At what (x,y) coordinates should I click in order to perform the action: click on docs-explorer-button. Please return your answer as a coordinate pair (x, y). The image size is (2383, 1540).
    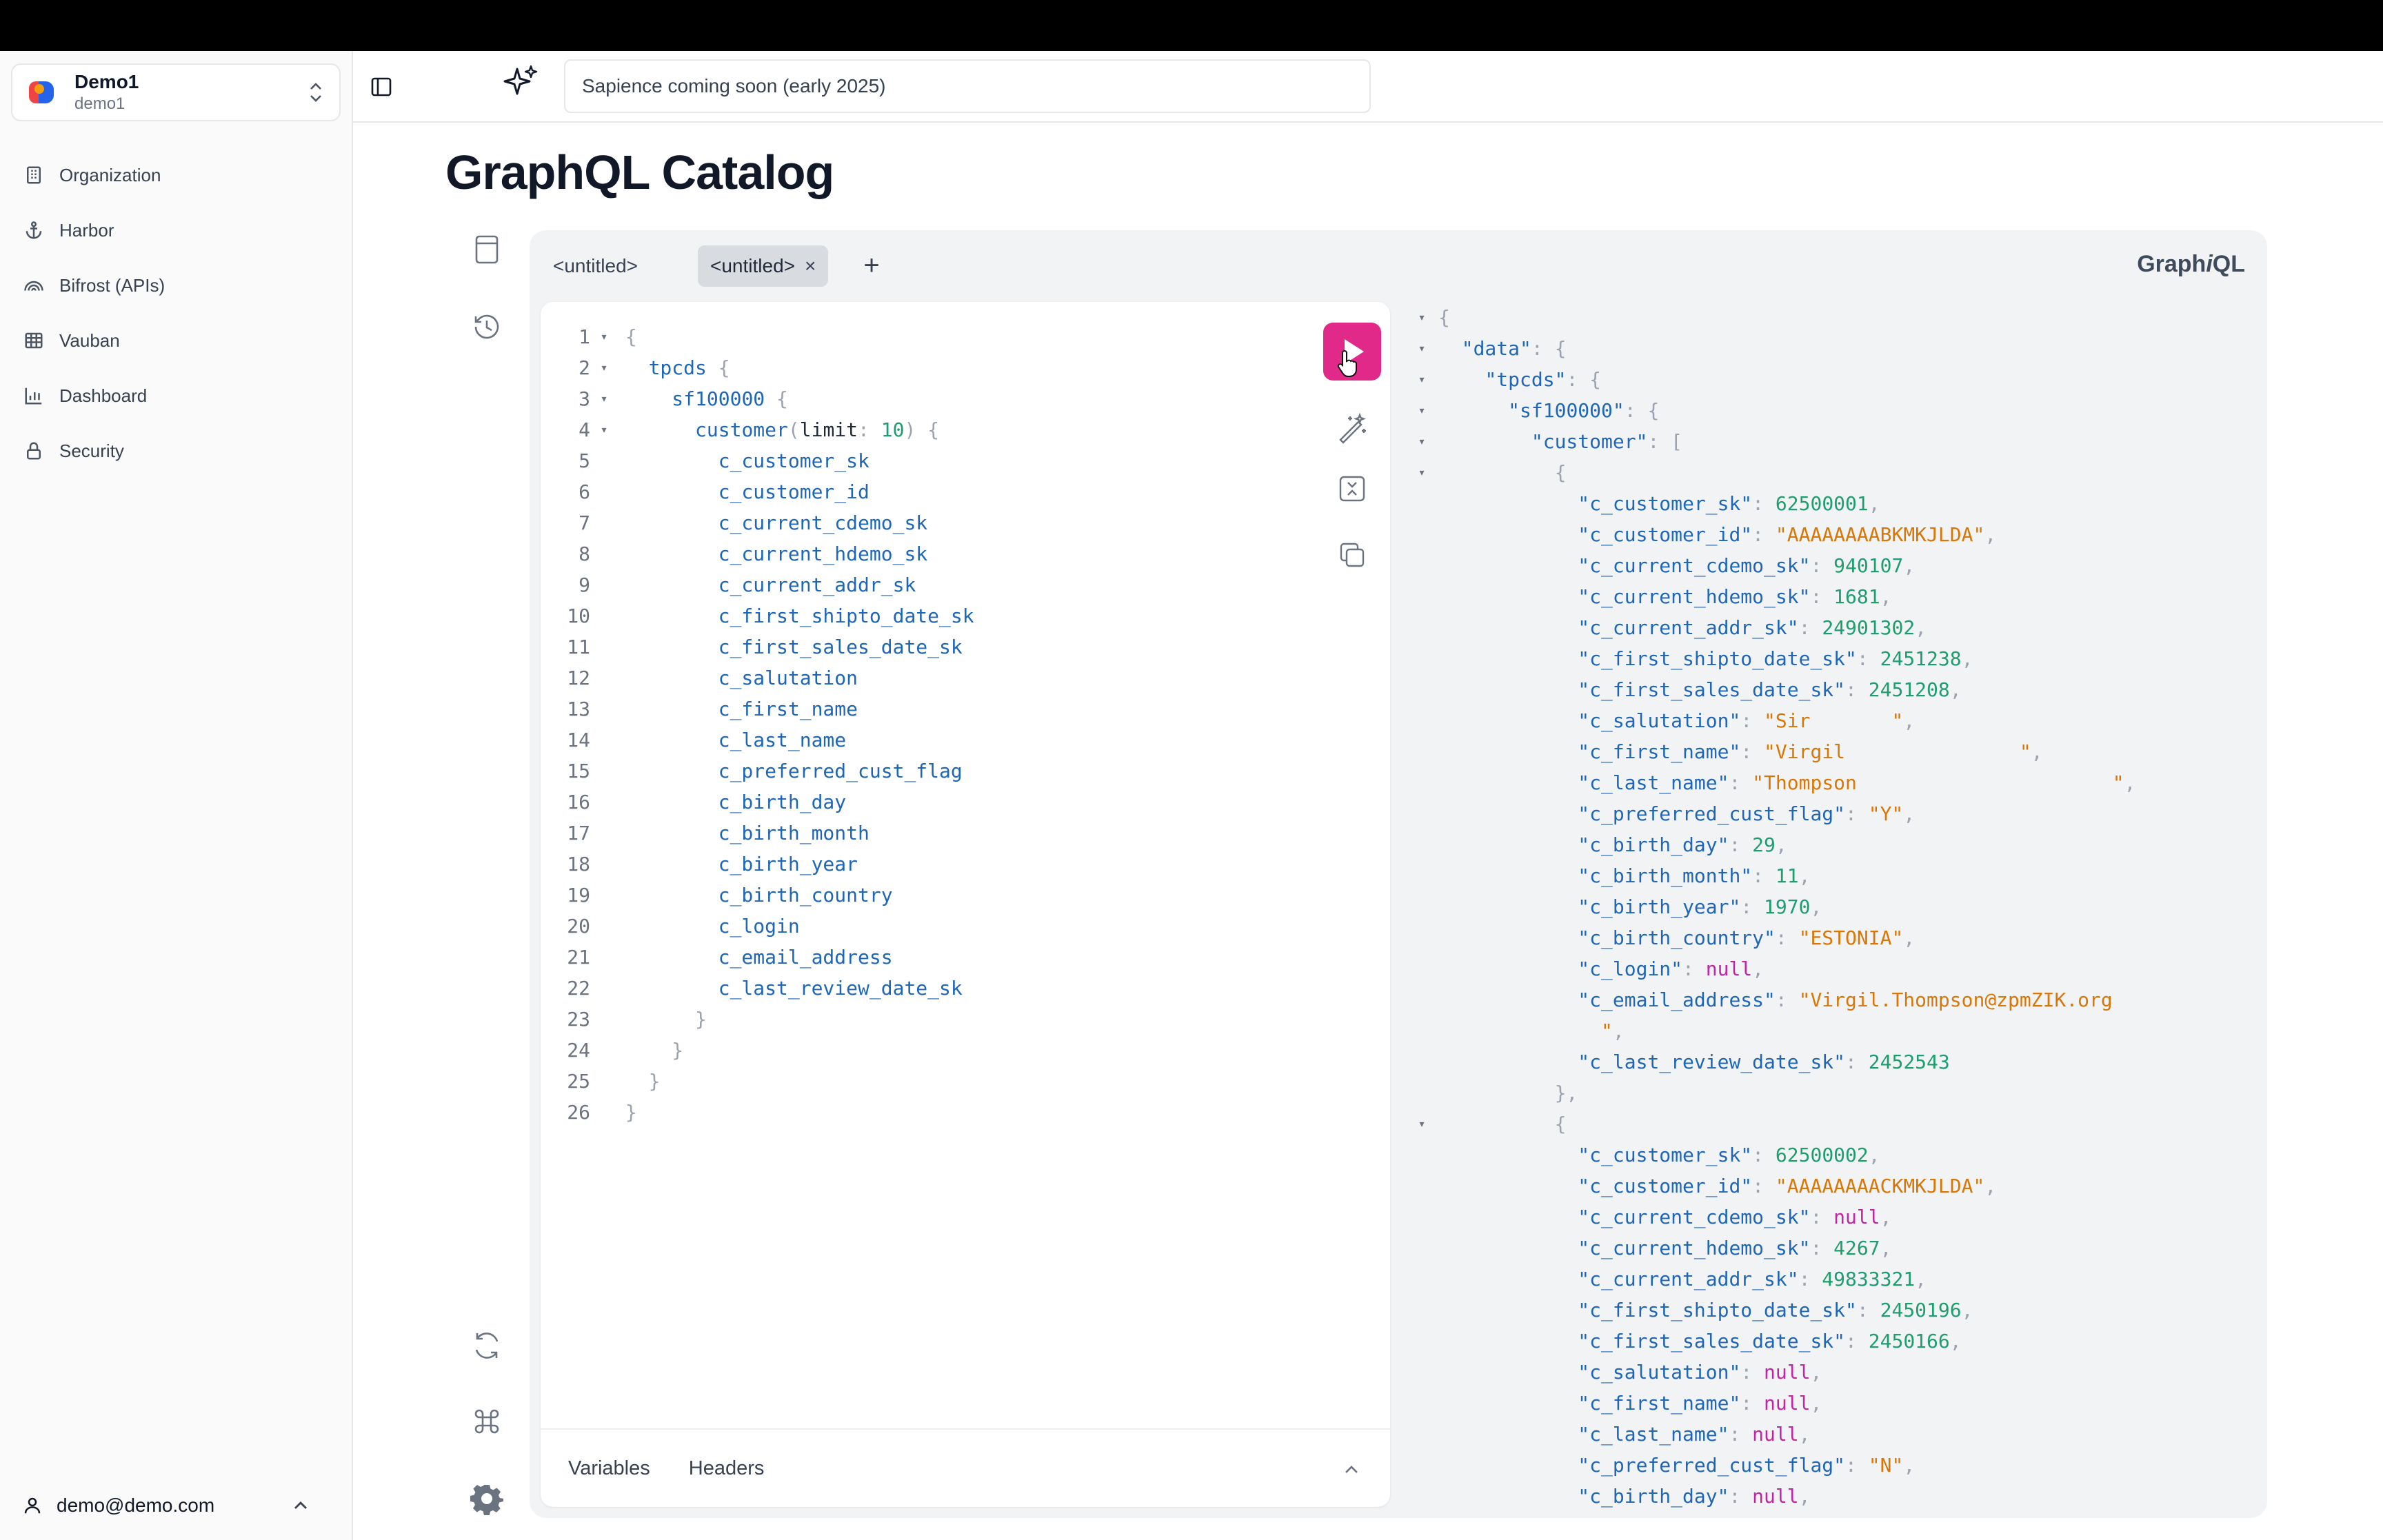
    Looking at the image, I should click on (486, 250).